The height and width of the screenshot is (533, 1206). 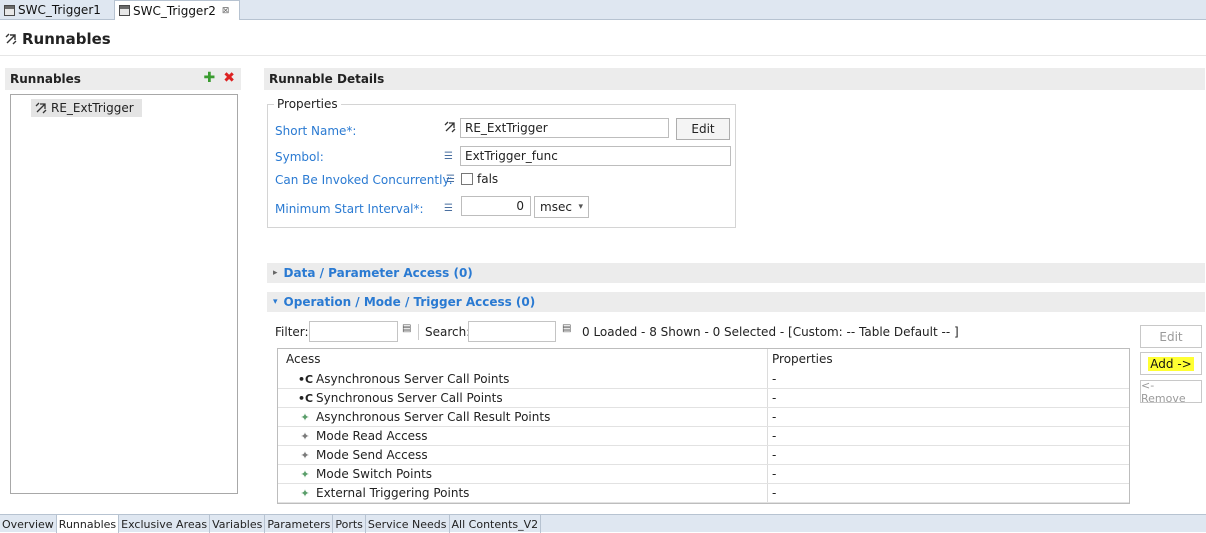 What do you see at coordinates (409, 302) in the screenshot?
I see `operation-access-label: Operation / Mode / Trigger Access (0)` at bounding box center [409, 302].